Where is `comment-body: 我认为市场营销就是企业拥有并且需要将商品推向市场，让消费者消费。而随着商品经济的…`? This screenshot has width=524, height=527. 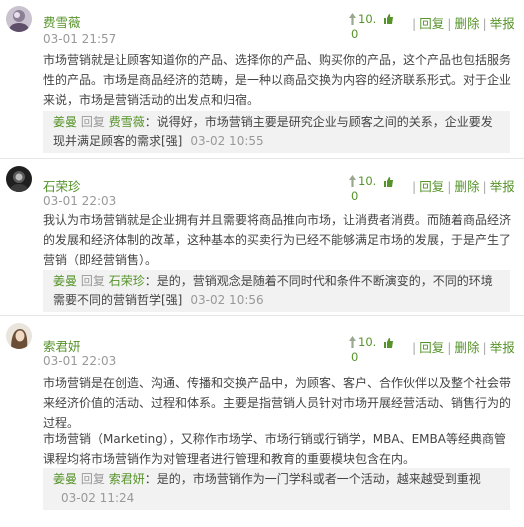
comment-body: 我认为市场营销就是企业拥有并且需要将商品推向市场，让消费者消费。而随着商品经济的… is located at coordinates (277, 240).